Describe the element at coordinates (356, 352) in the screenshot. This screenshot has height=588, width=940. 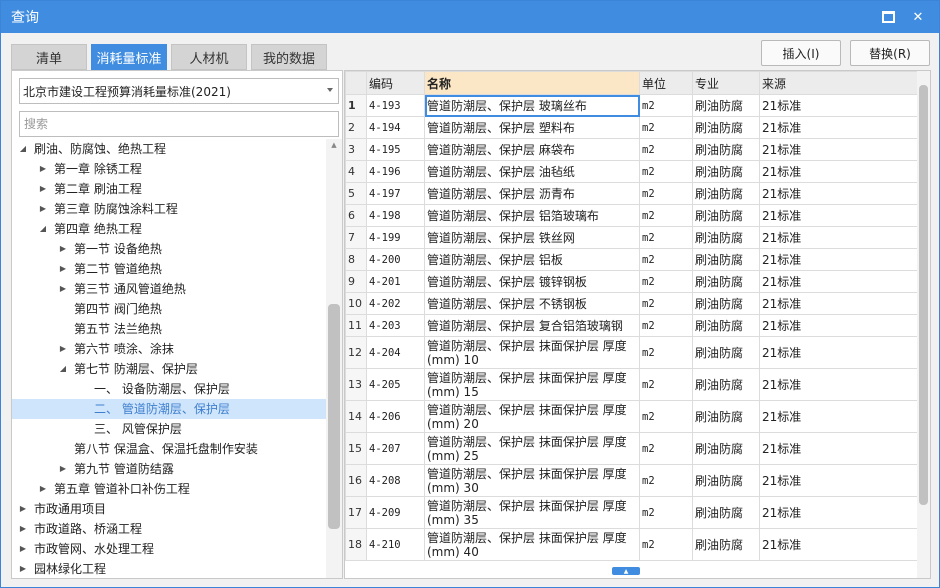
I see `row-number-cell: 12` at that location.